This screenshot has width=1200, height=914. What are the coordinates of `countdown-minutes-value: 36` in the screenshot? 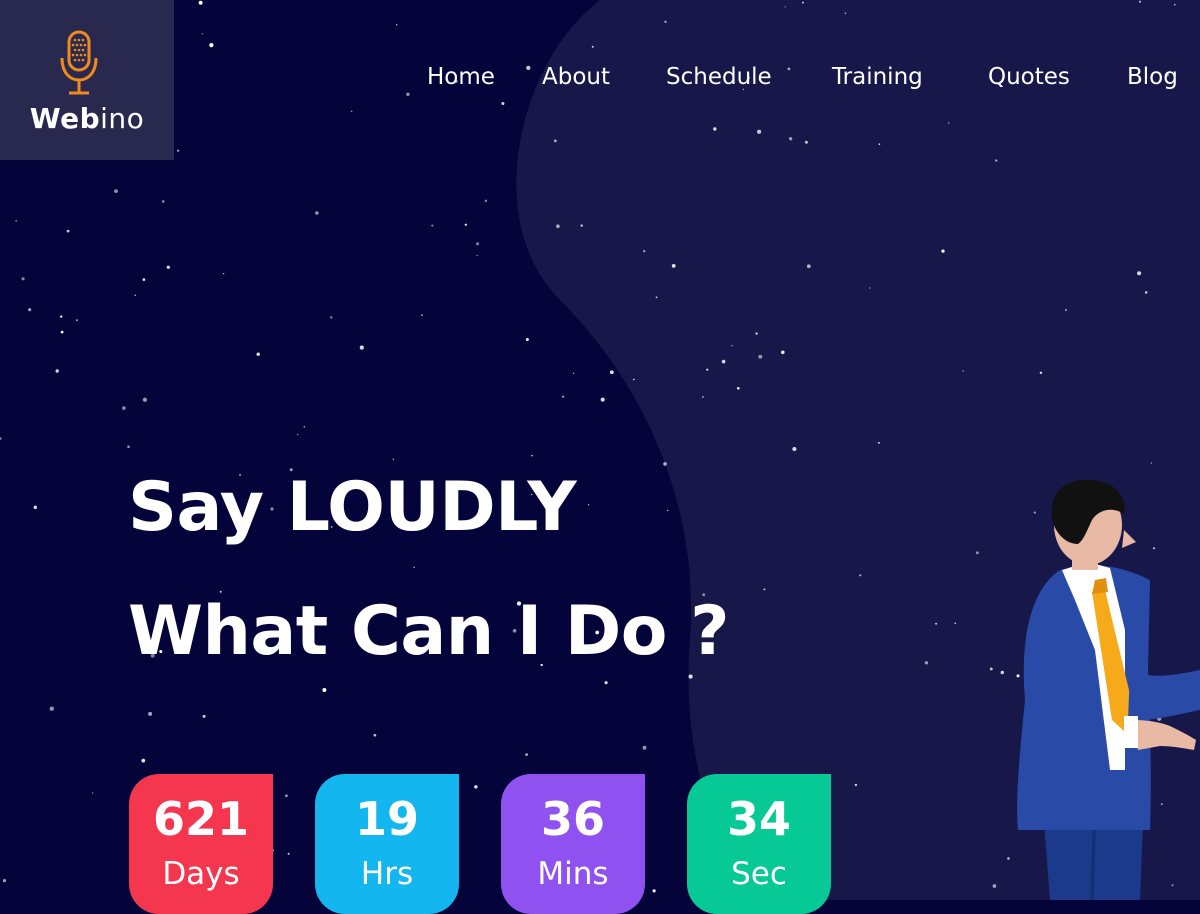 It's located at (572, 819).